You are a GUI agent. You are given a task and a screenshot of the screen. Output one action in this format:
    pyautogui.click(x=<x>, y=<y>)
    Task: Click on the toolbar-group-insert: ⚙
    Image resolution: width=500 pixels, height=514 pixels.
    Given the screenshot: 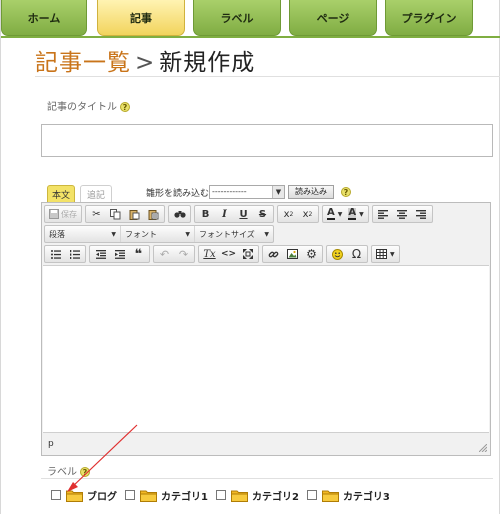 What is the action you would take?
    pyautogui.click(x=292, y=254)
    